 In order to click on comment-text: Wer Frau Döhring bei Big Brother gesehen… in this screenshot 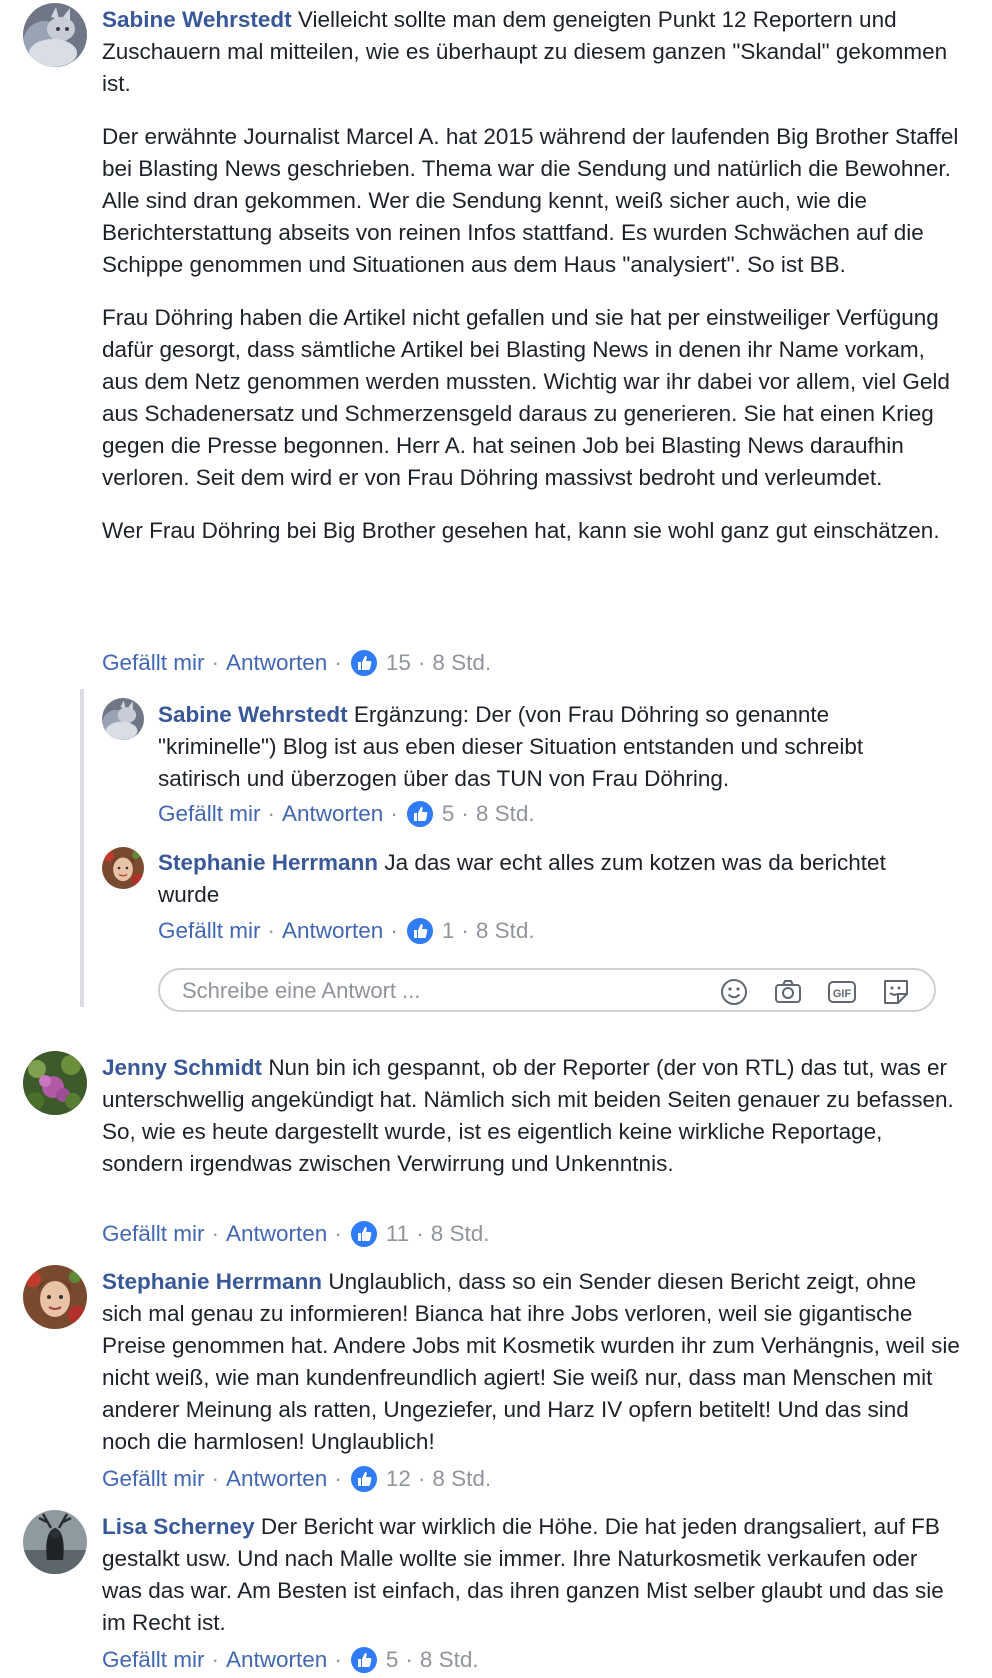, I will do `click(521, 530)`.